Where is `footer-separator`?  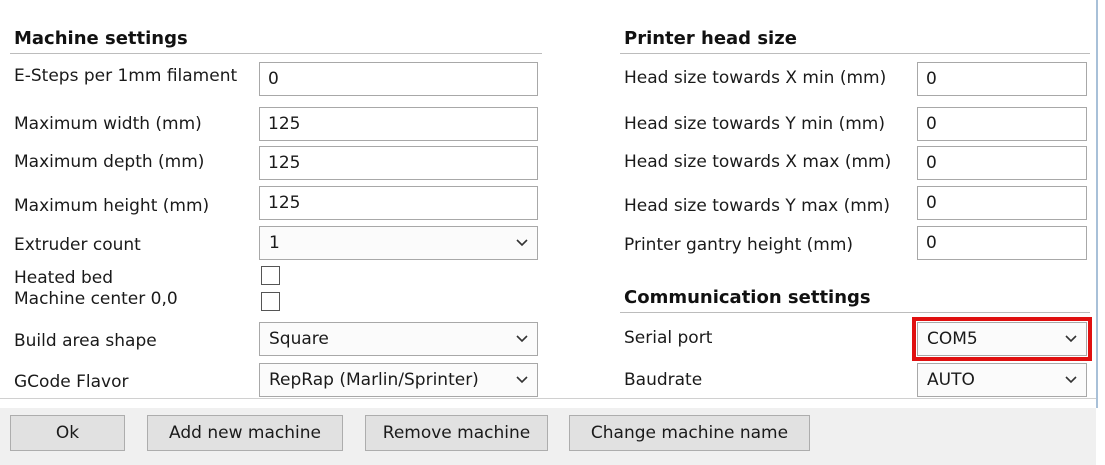 footer-separator is located at coordinates (548, 398).